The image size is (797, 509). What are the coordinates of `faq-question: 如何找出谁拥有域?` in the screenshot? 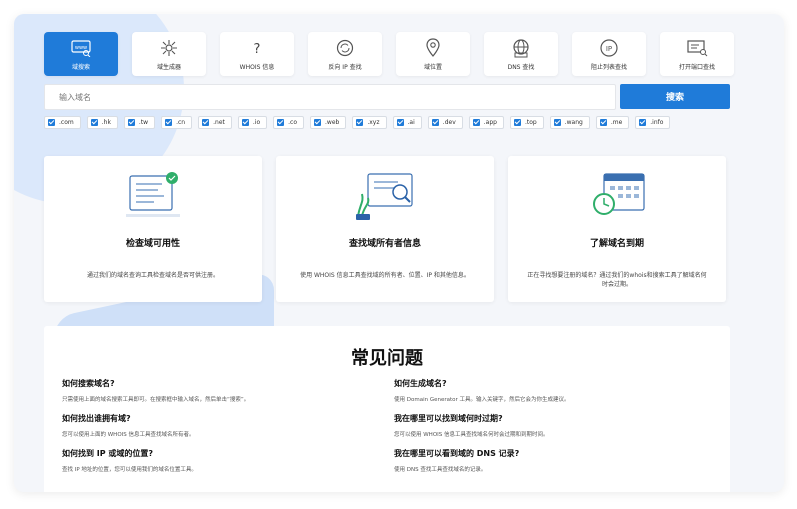 It's located at (96, 418).